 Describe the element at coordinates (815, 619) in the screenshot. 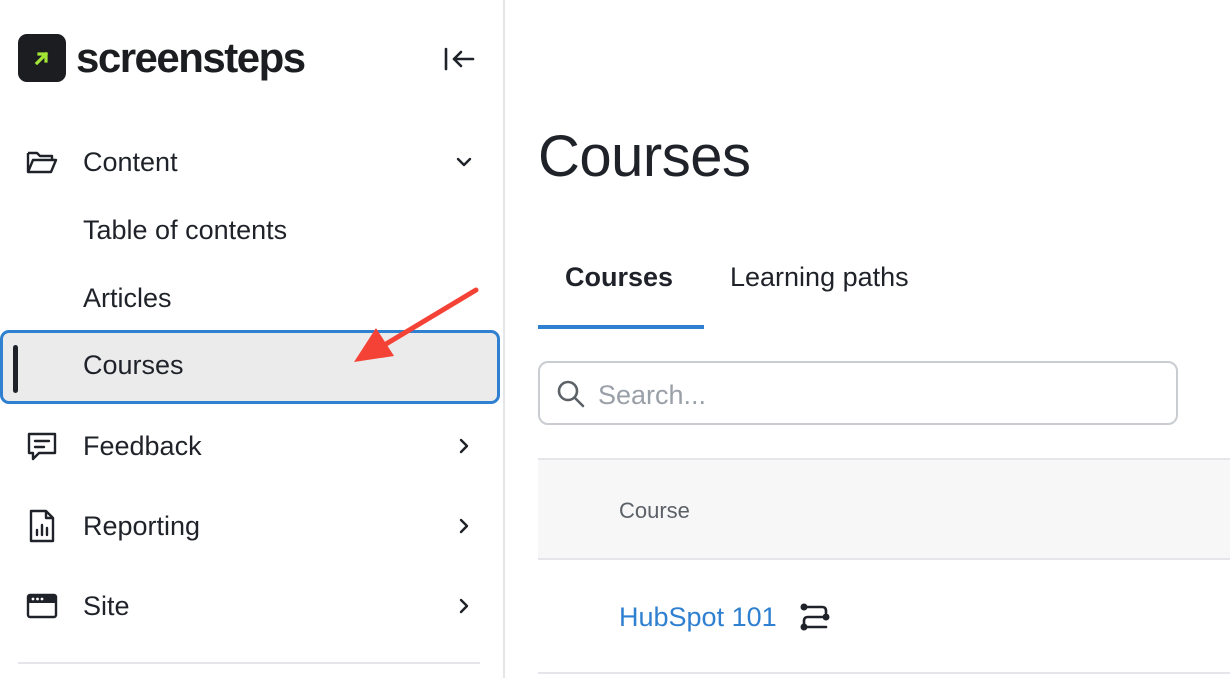

I see `learning-path-icon` at that location.